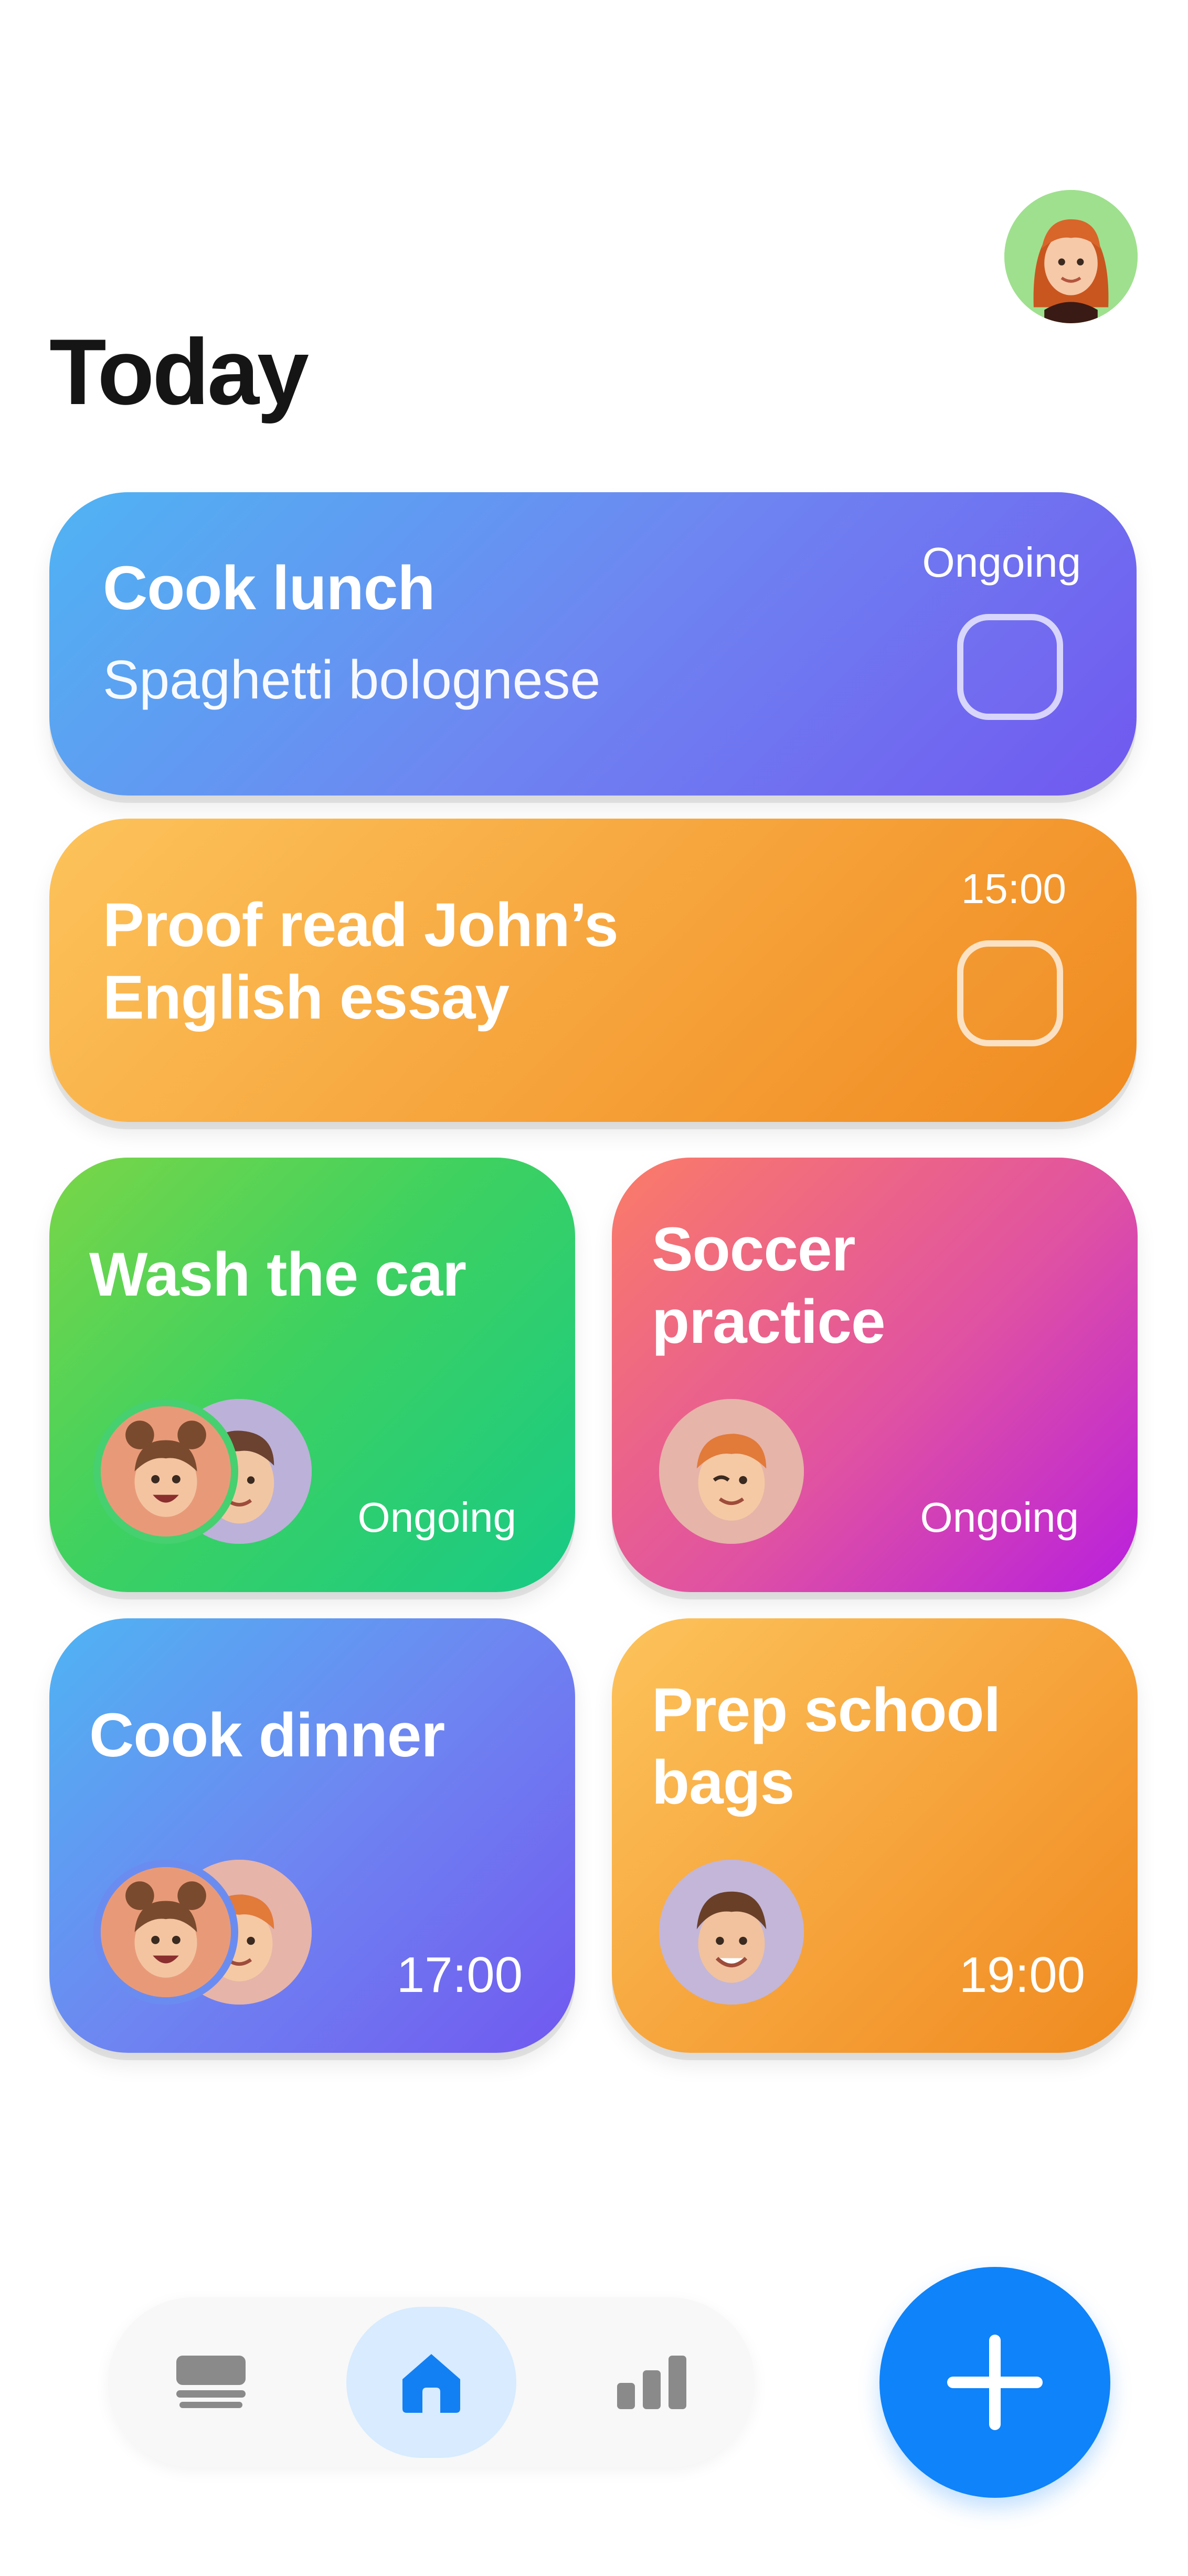 The width and height of the screenshot is (1188, 2576). I want to click on bar-chart-icon, so click(651, 2382).